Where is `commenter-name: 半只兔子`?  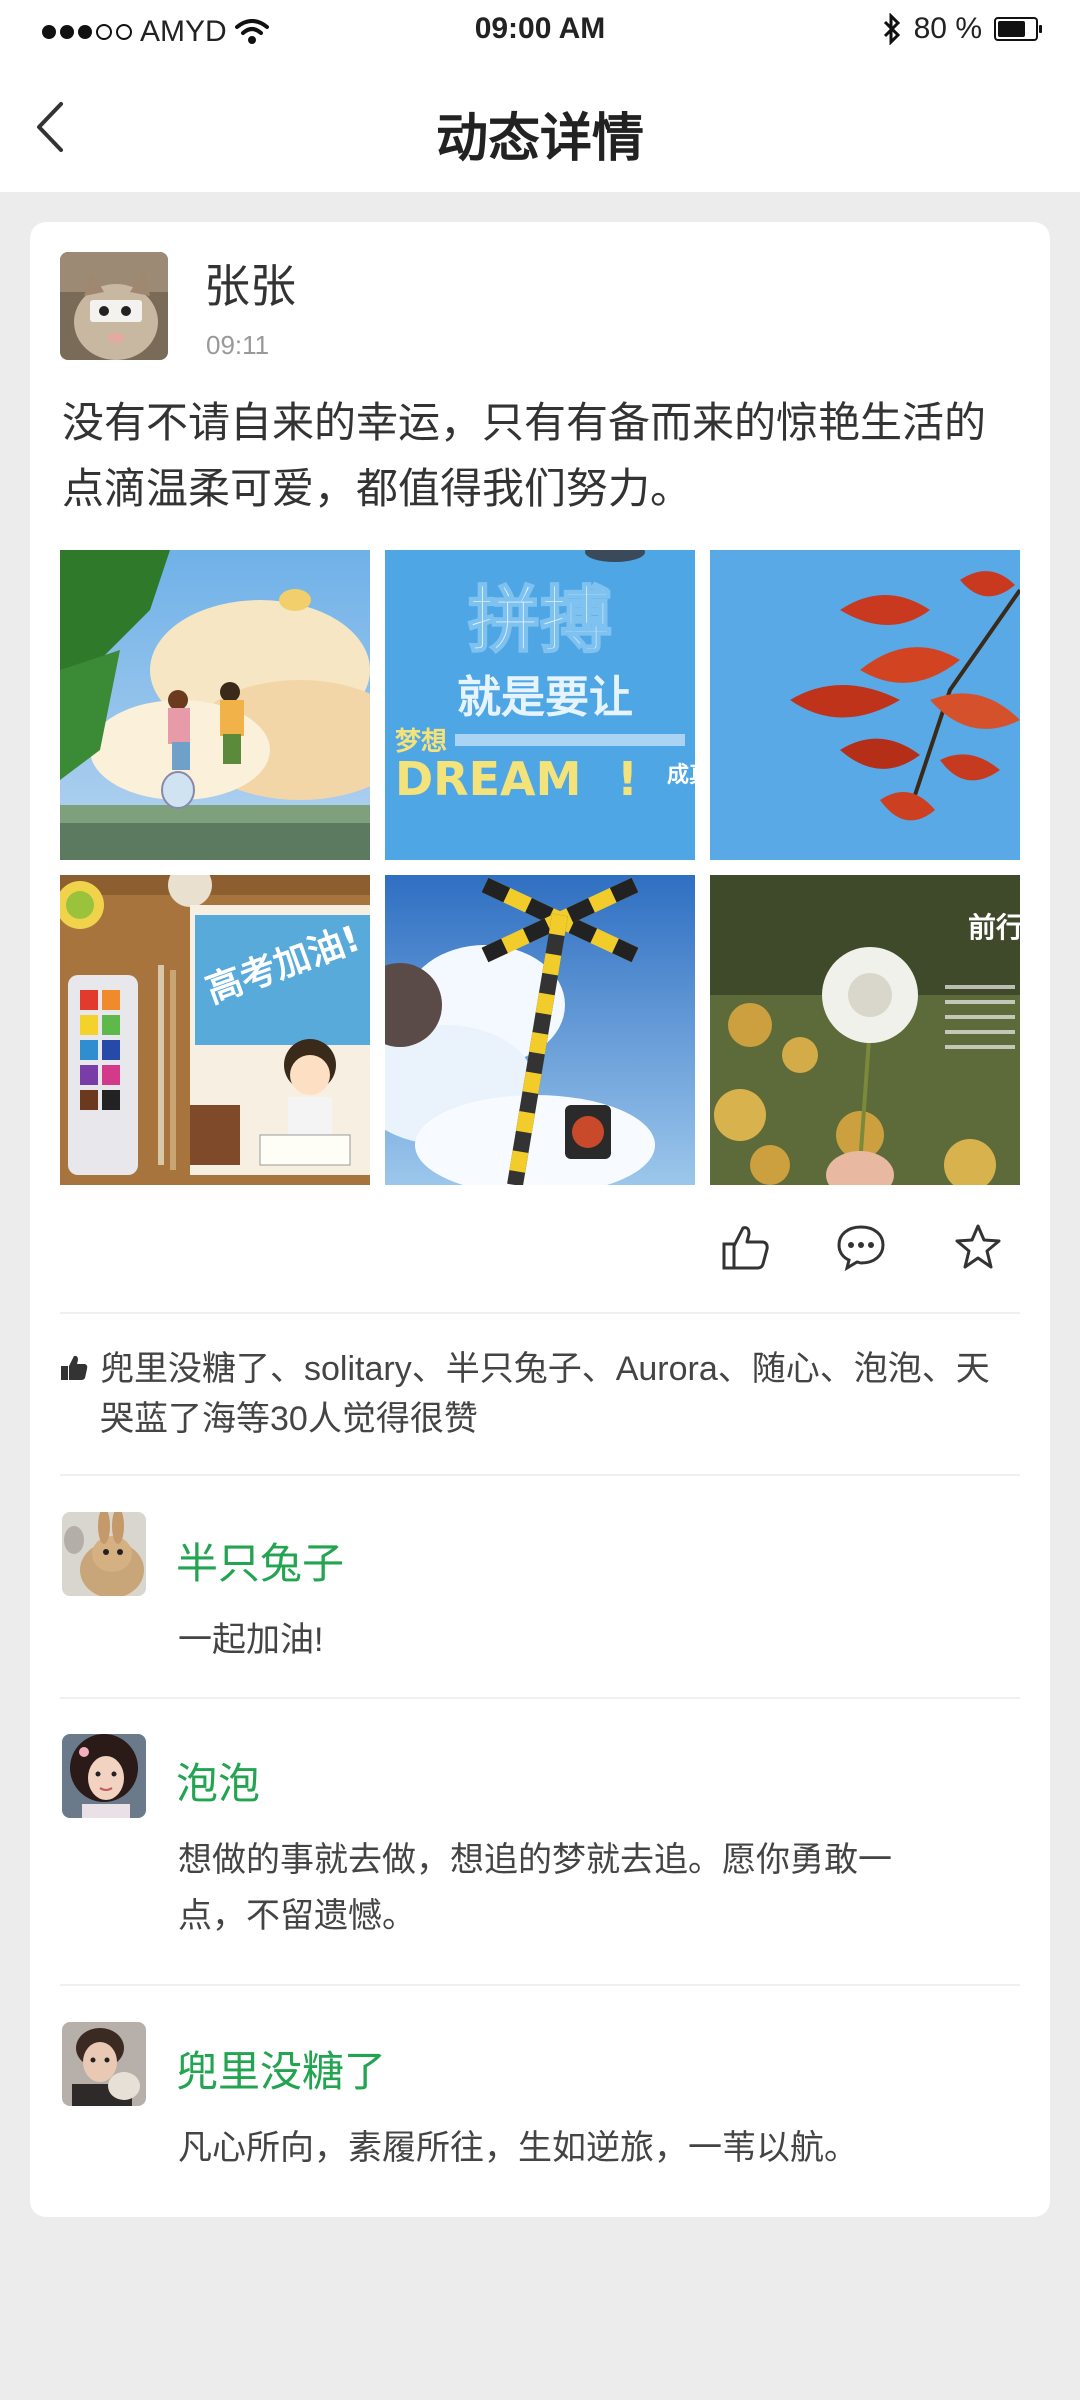 commenter-name: 半只兔子 is located at coordinates (260, 1560).